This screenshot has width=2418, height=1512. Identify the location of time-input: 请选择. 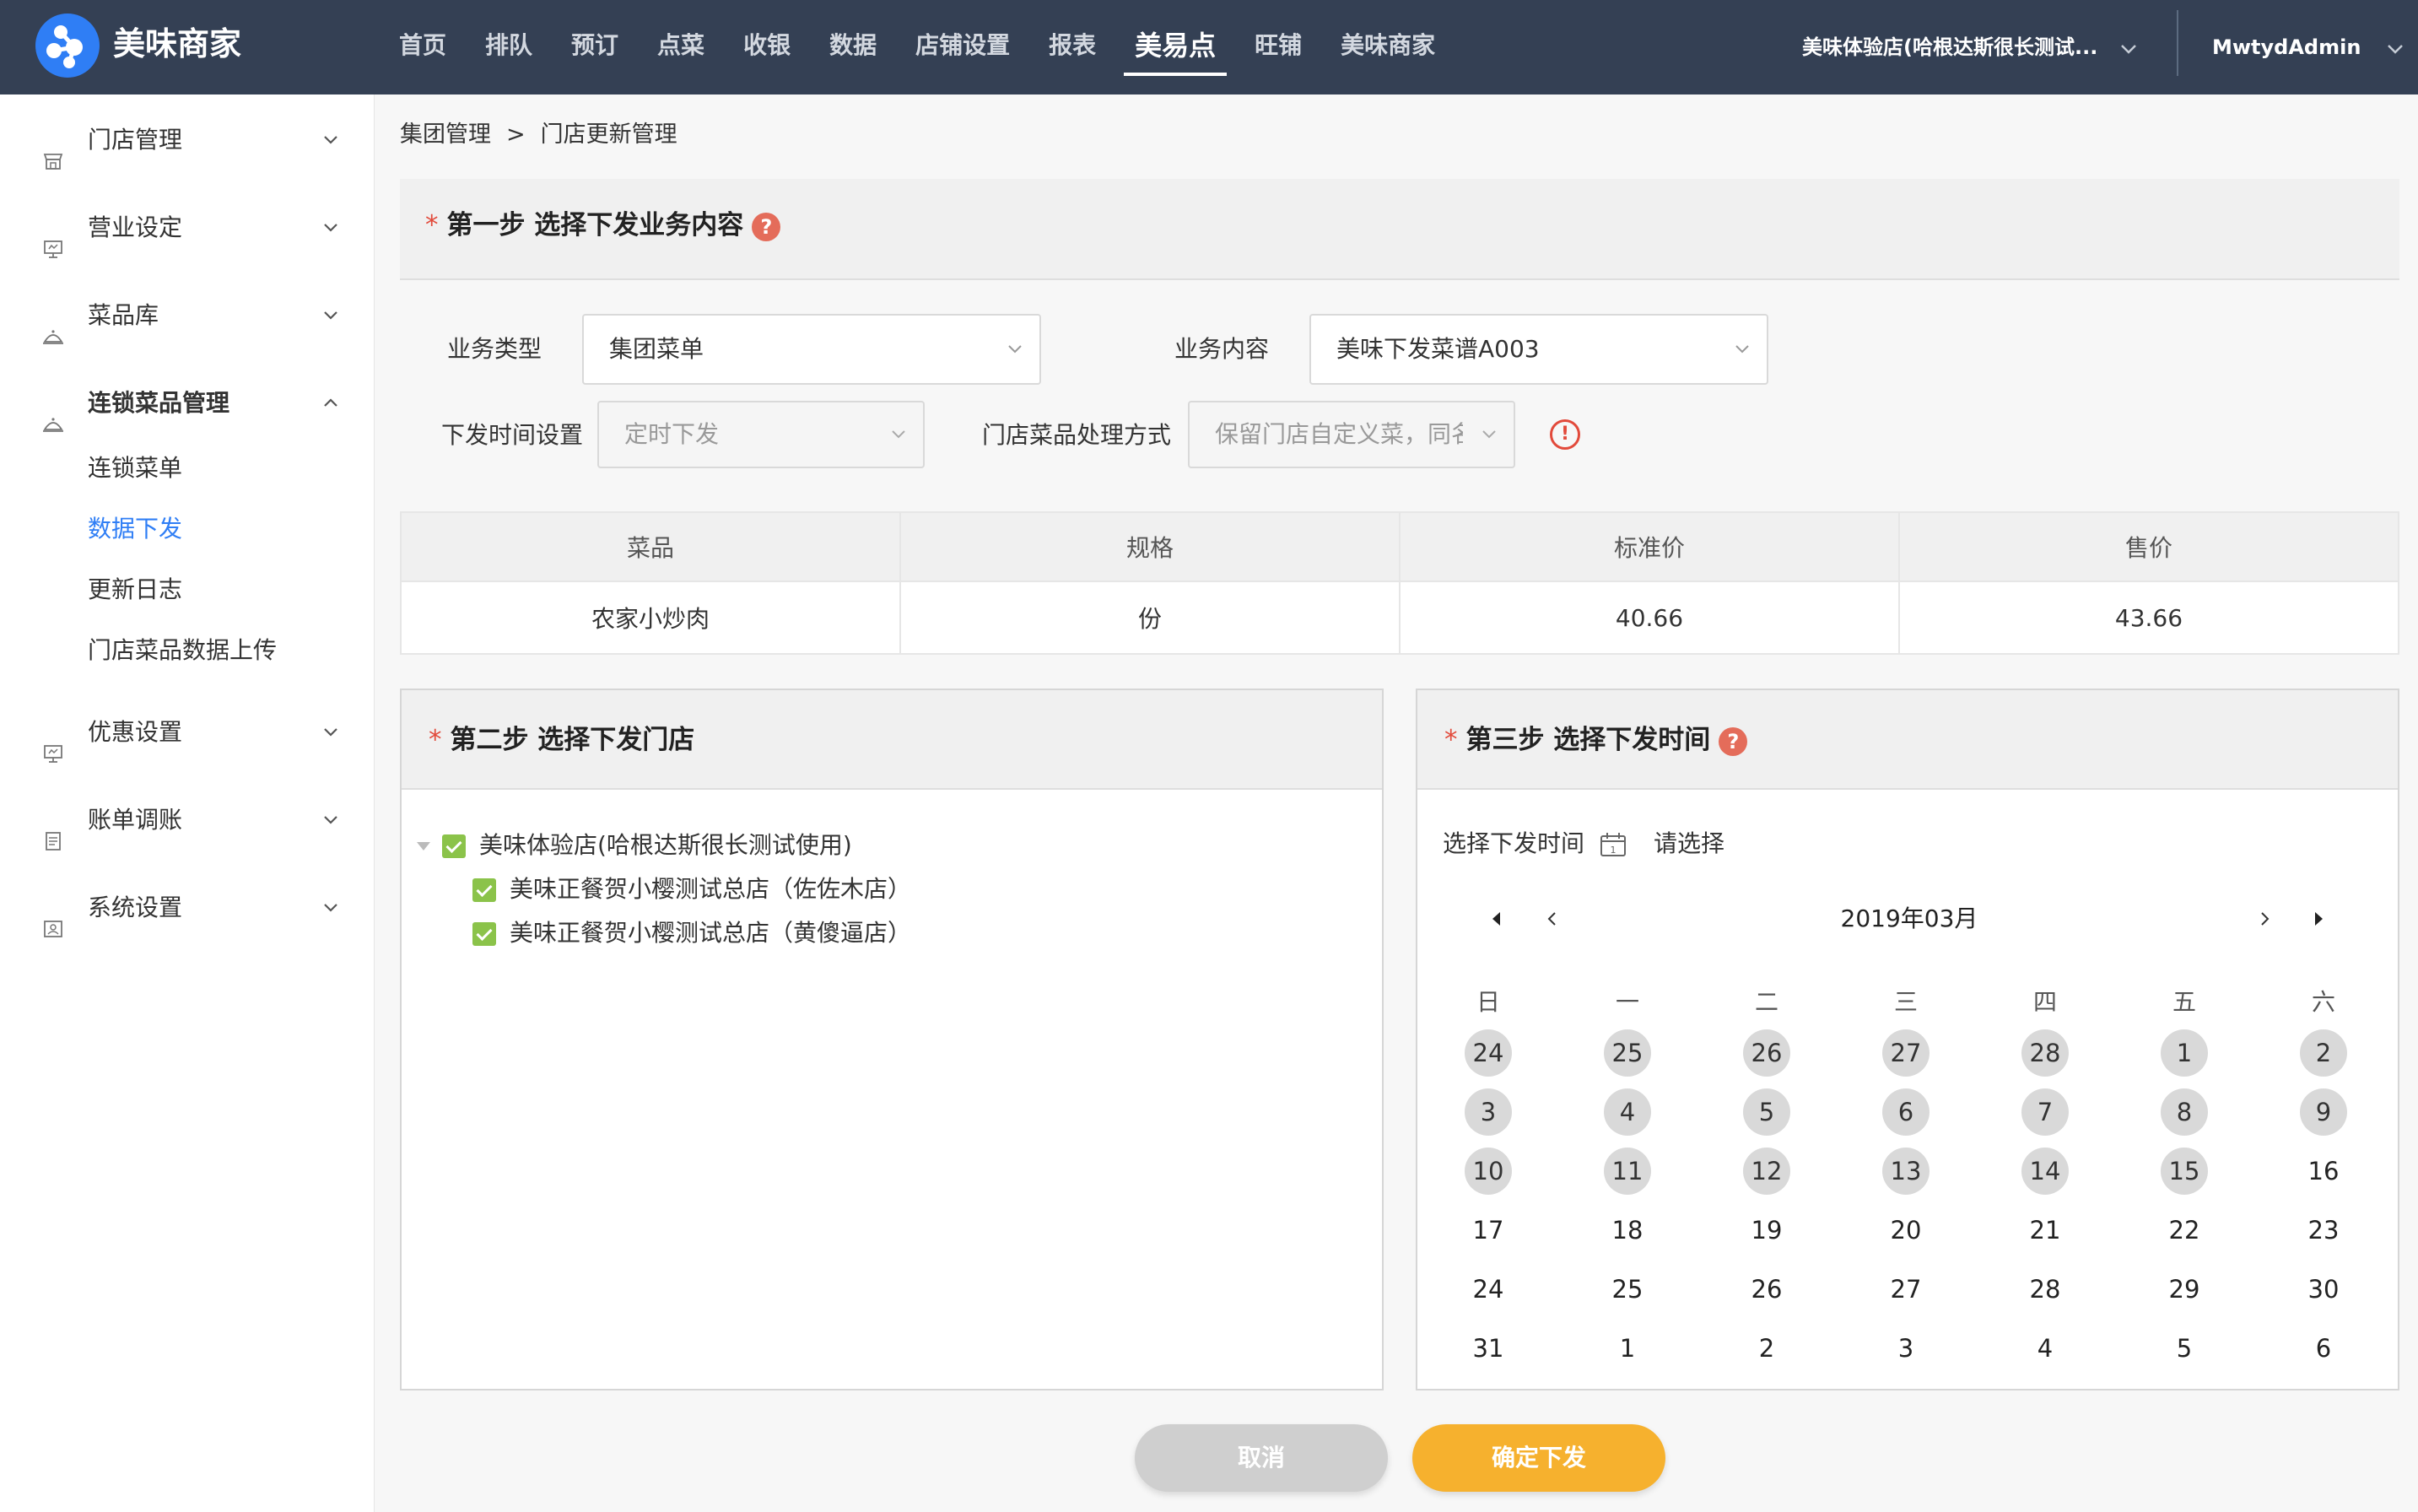
(1689, 843).